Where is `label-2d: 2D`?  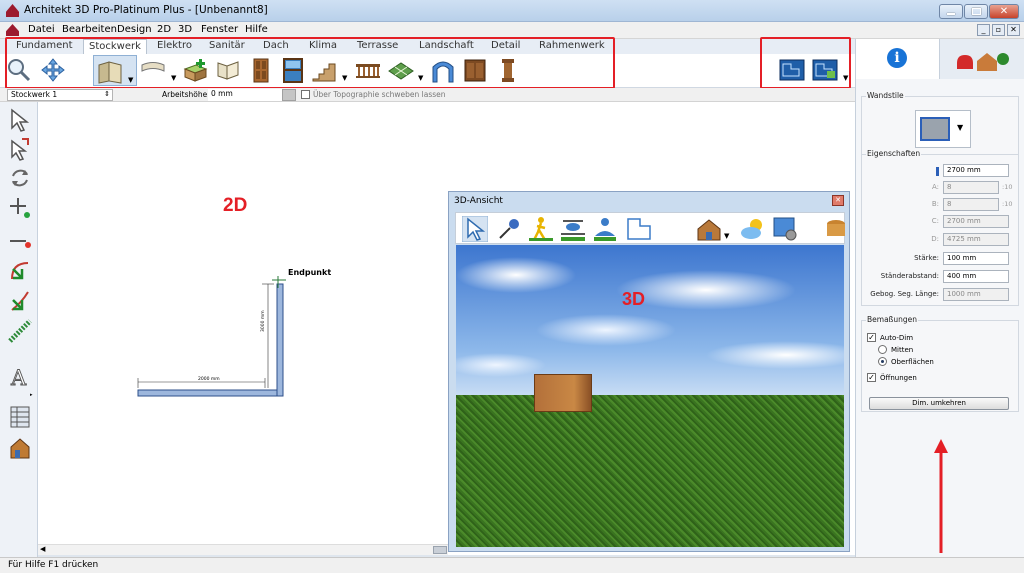
label-2d: 2D is located at coordinates (235, 205).